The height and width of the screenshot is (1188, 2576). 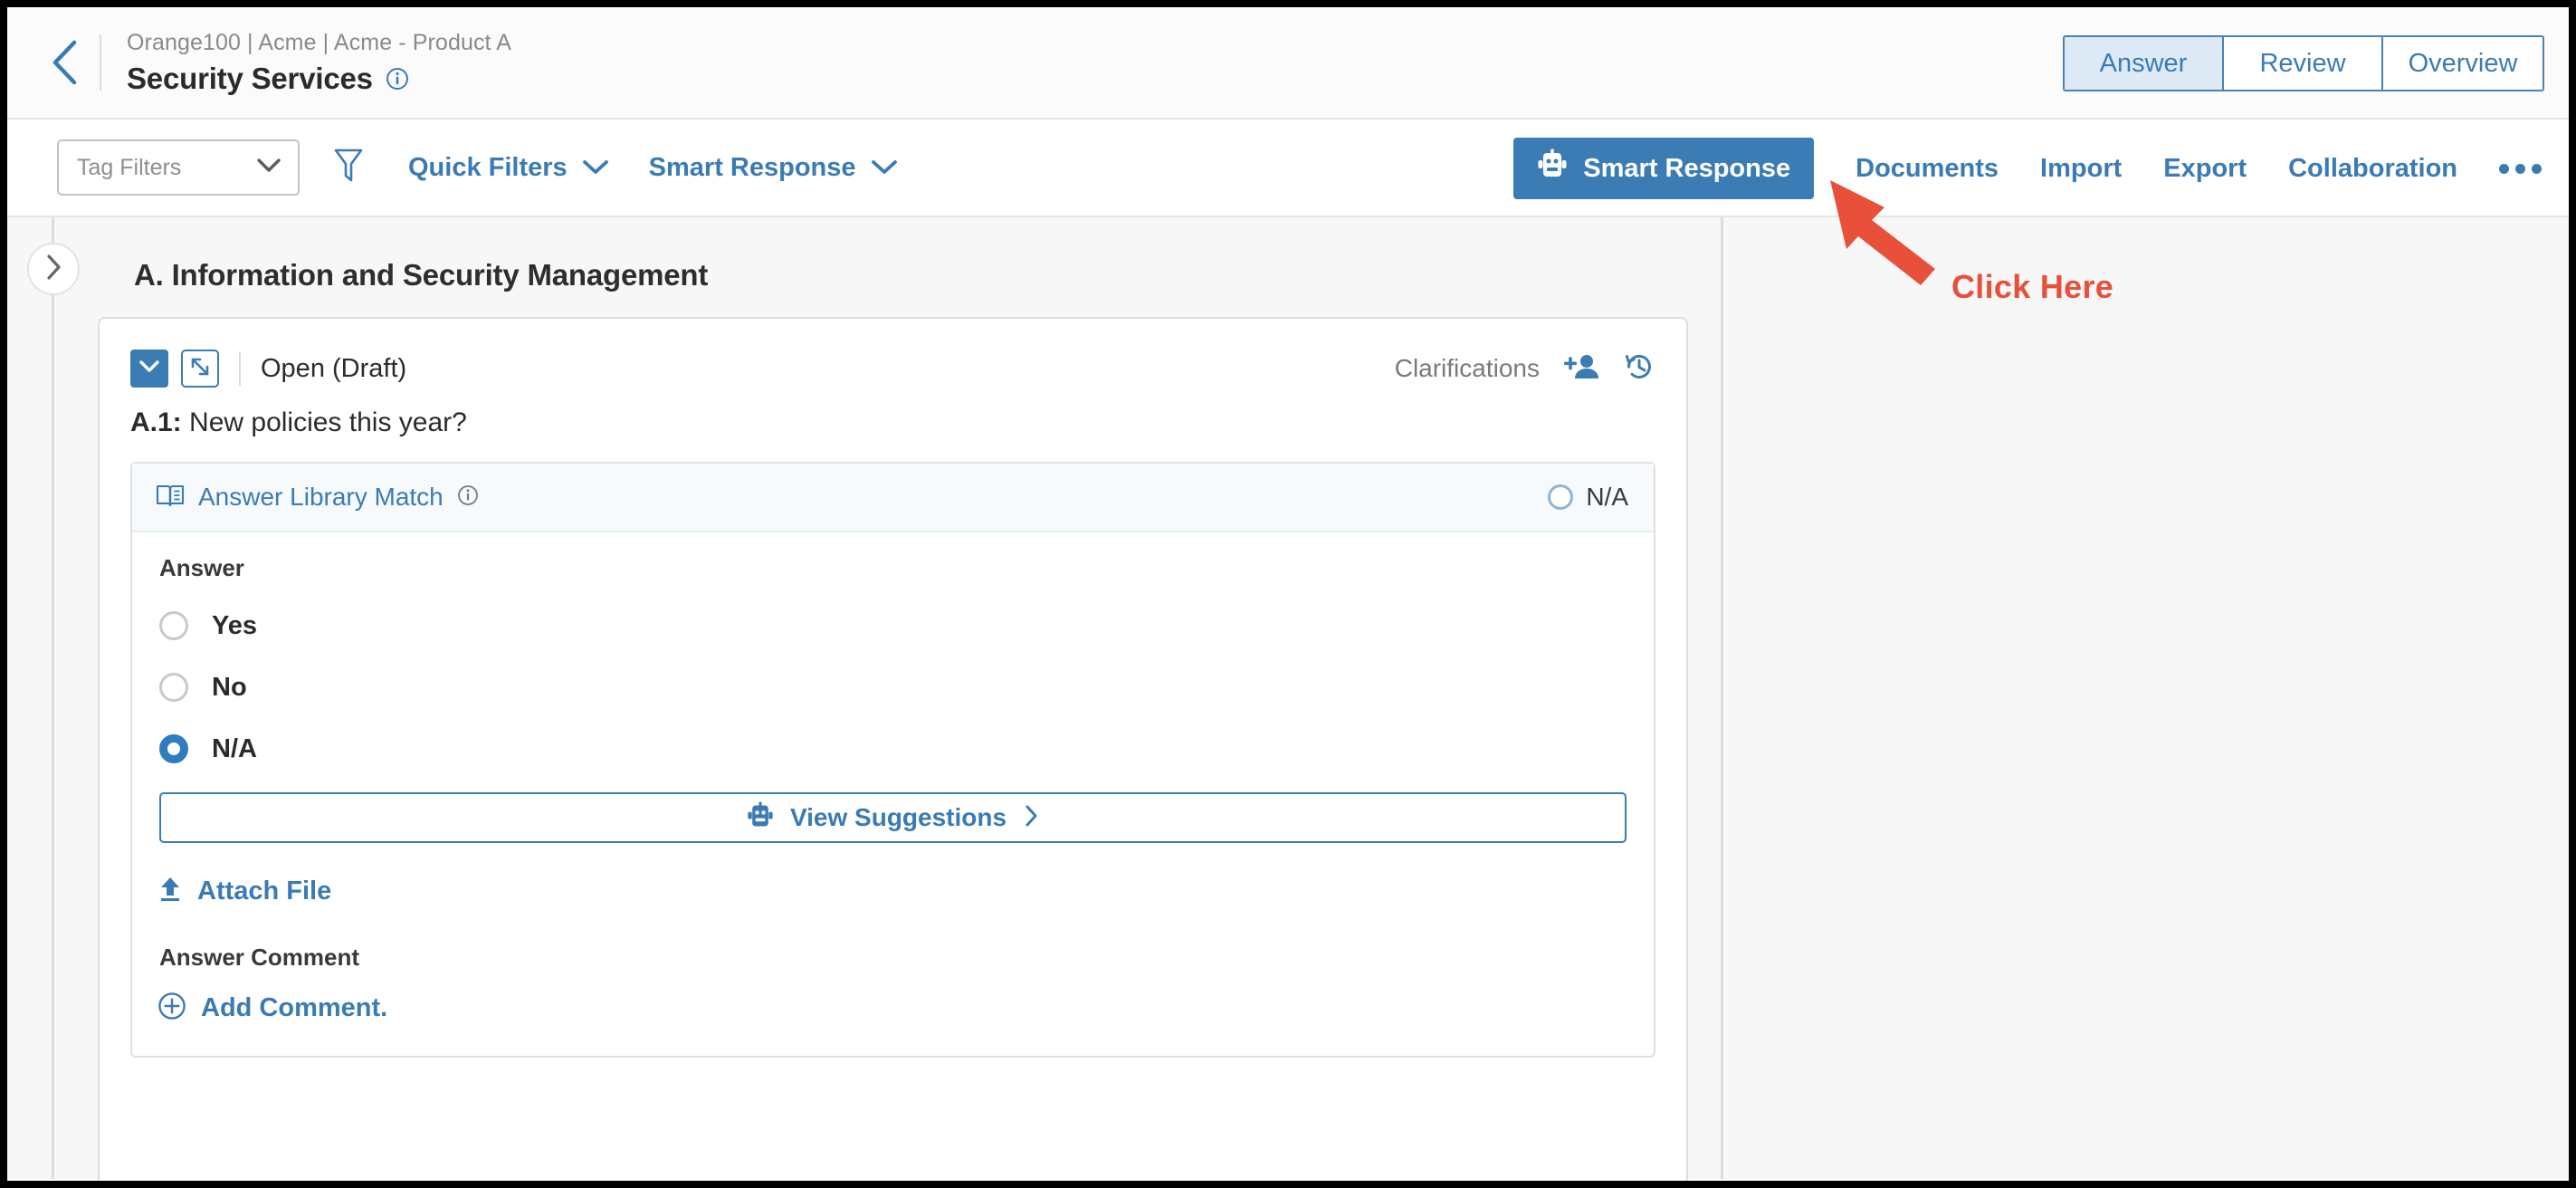 I want to click on breadcrumb: Orange100 | Acme | Acme - Product A, so click(x=319, y=42).